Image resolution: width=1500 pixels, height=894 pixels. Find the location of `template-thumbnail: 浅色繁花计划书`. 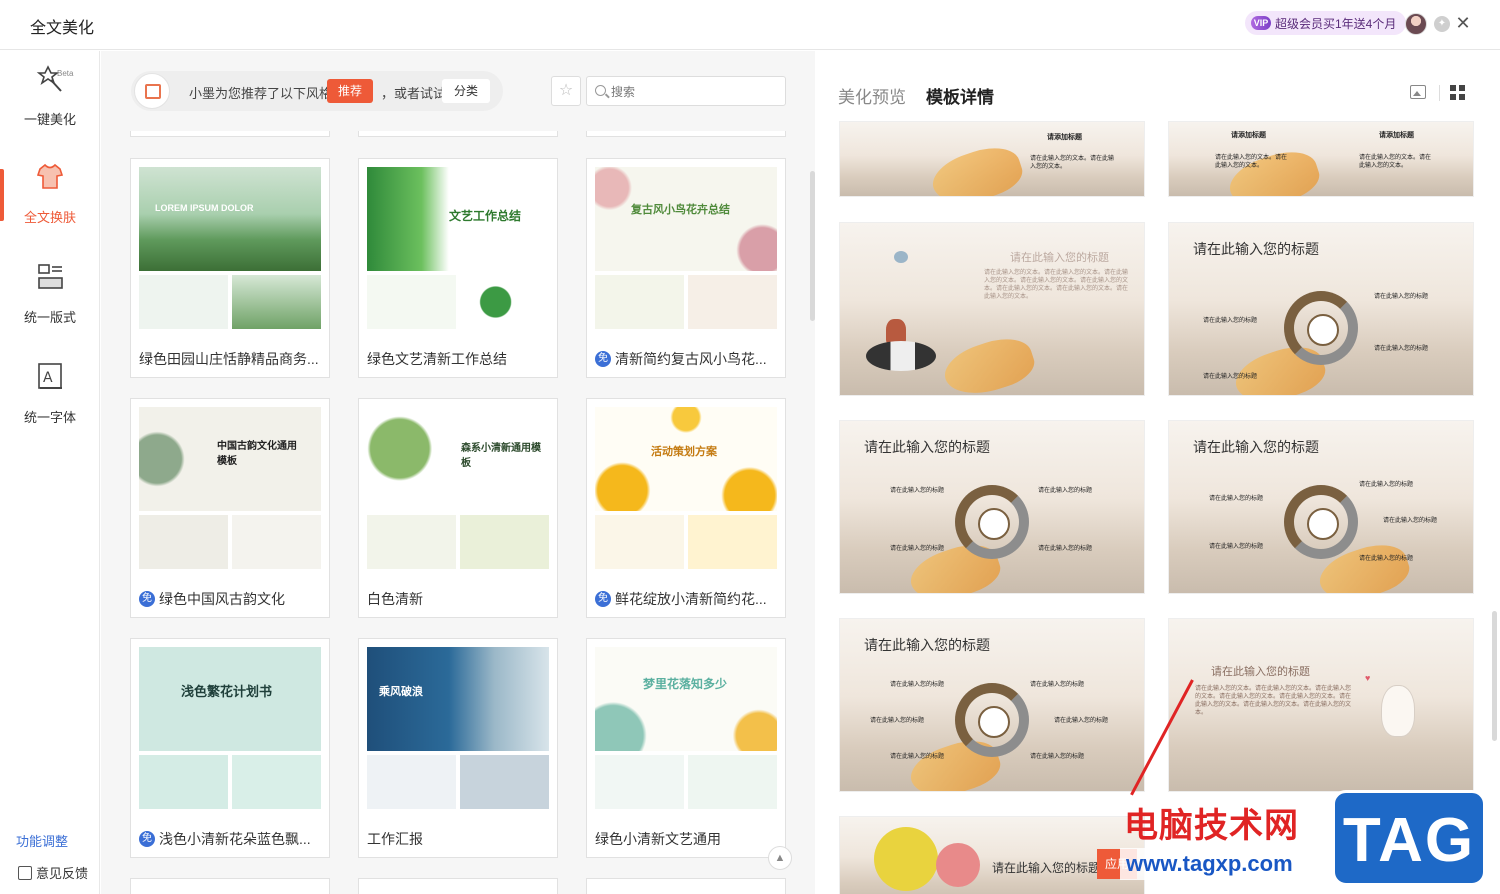

template-thumbnail: 浅色繁花计划书 is located at coordinates (230, 732).